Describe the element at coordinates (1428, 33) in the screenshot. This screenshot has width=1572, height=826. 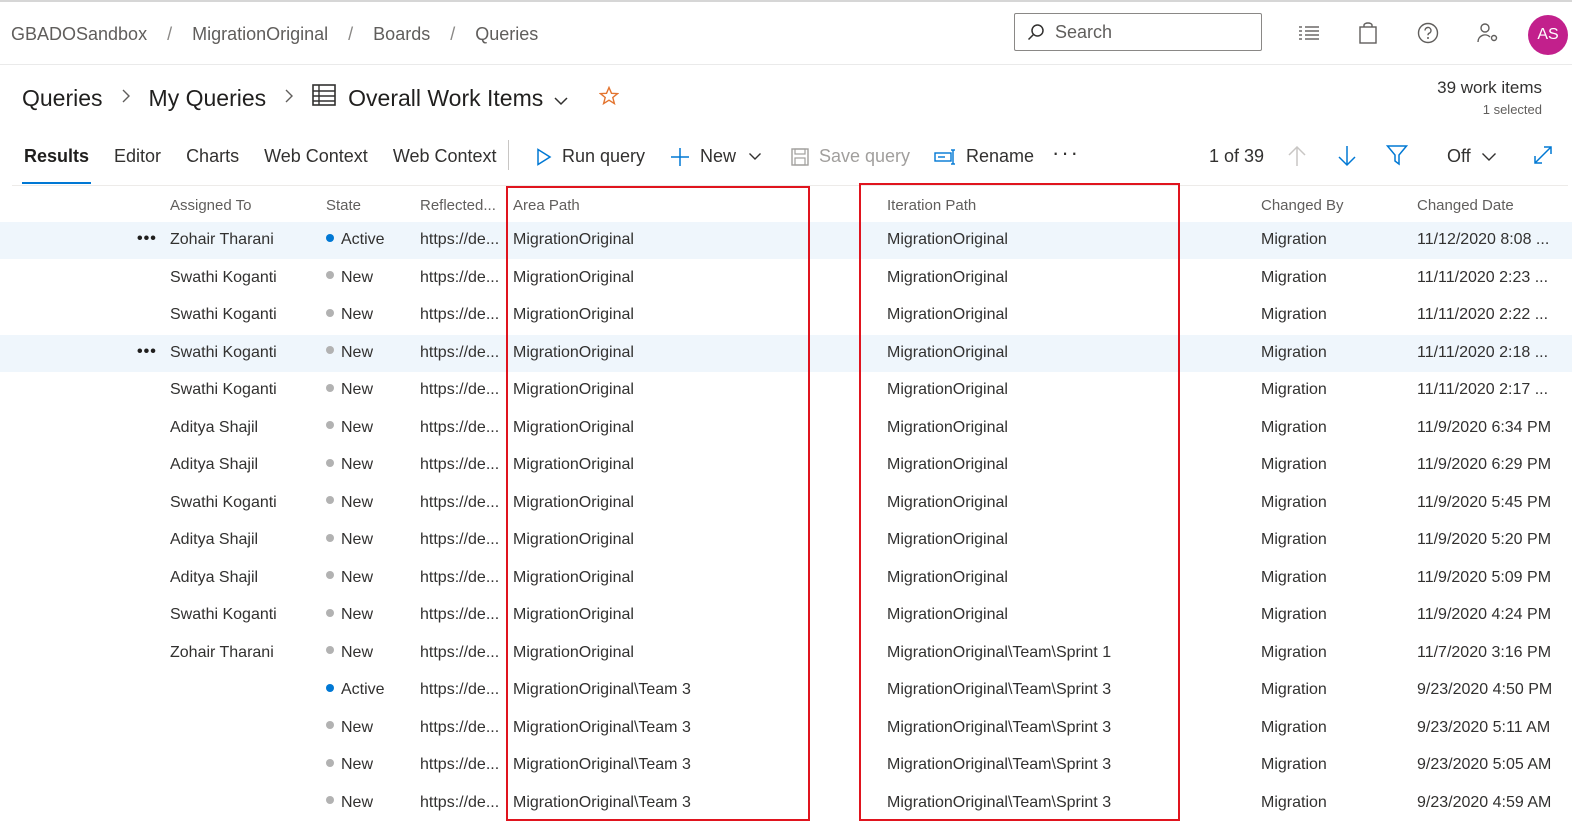
I see `help-icon` at that location.